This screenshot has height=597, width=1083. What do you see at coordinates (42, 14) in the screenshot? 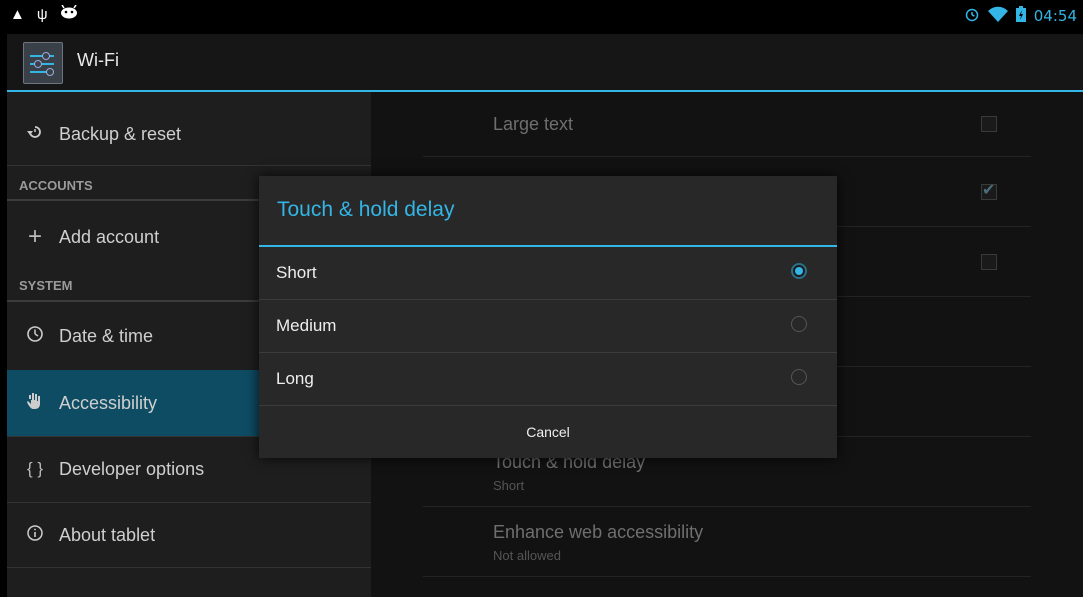
I see `usb-icon: ψ` at bounding box center [42, 14].